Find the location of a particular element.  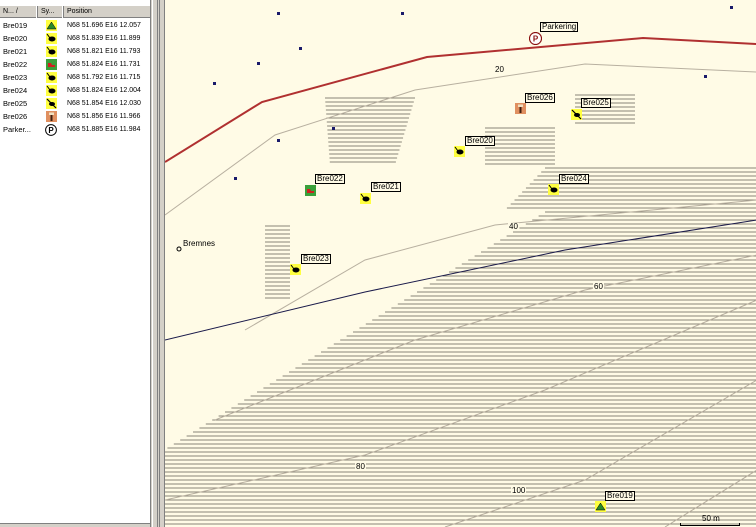

waypoint-name: Bre025 is located at coordinates (15, 103).